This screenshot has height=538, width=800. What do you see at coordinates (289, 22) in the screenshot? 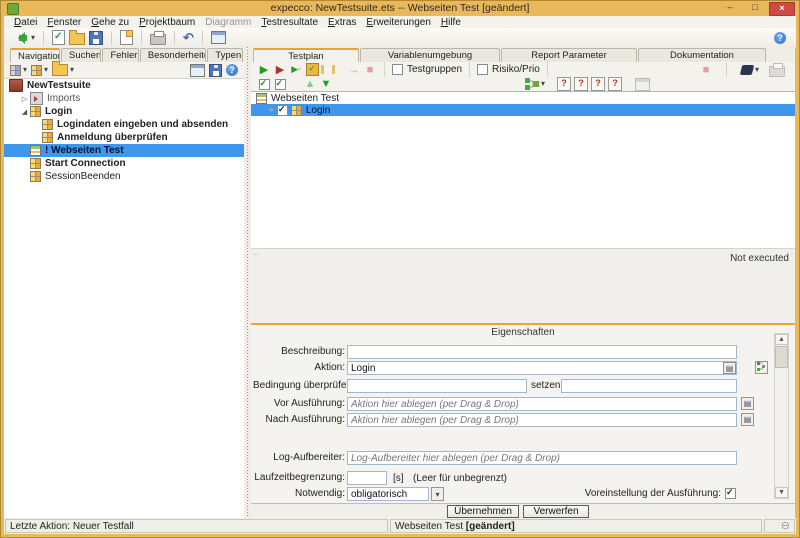
I see `menu-item-testresultate: Testresultate` at bounding box center [289, 22].